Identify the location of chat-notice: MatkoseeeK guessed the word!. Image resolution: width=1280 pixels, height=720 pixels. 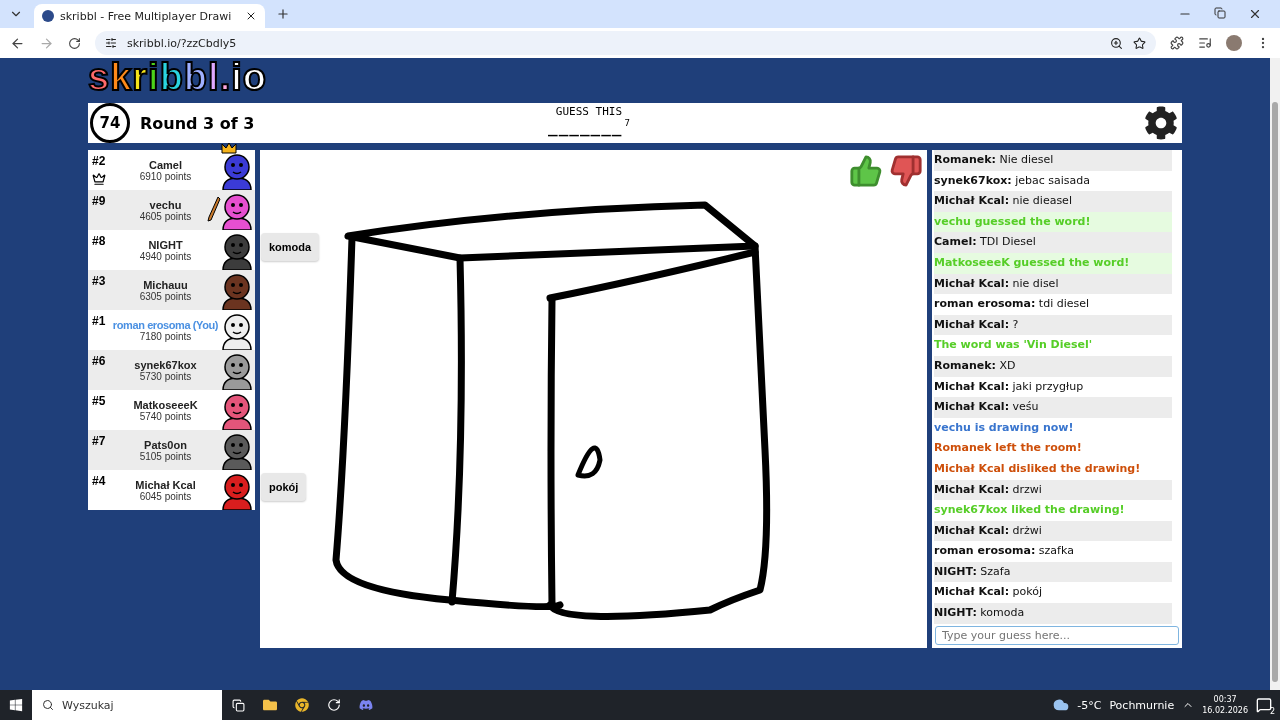
(1053, 263).